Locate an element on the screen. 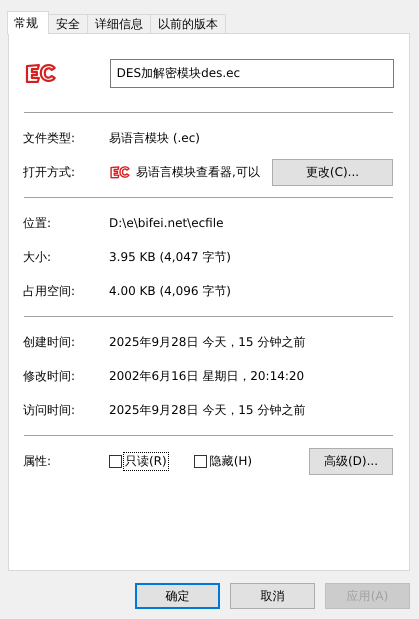  tab: 常规 is located at coordinates (28, 22).